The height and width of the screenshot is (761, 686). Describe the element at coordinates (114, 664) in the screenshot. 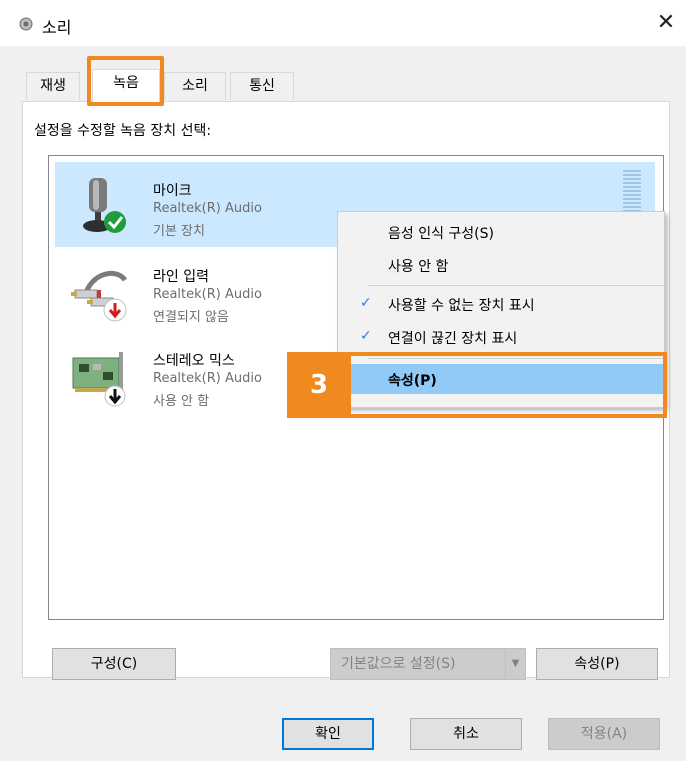

I see `configure-button: 구성(C)` at that location.